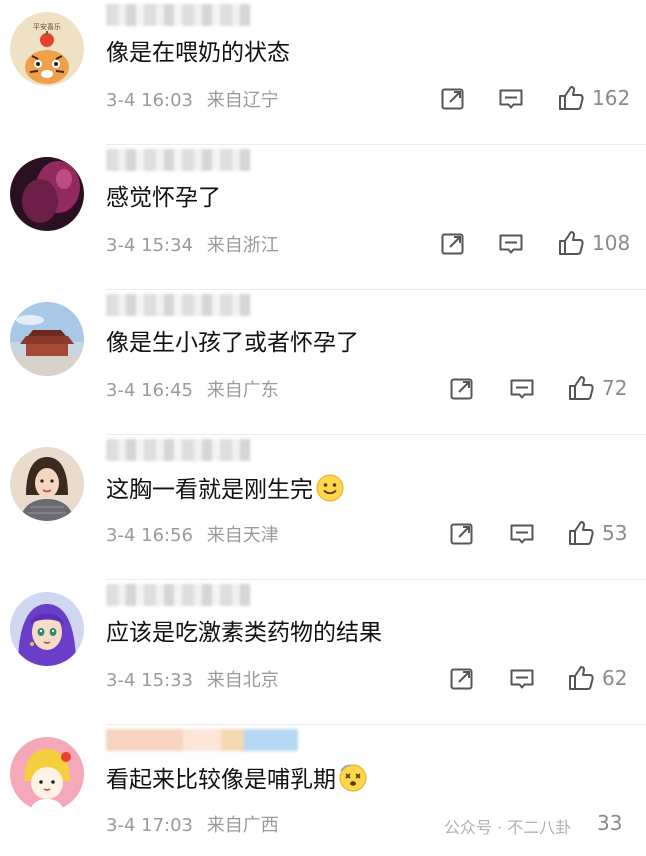 This screenshot has width=646, height=856. What do you see at coordinates (237, 779) in the screenshot?
I see `comment-text: 看起来比较像是哺乳期` at bounding box center [237, 779].